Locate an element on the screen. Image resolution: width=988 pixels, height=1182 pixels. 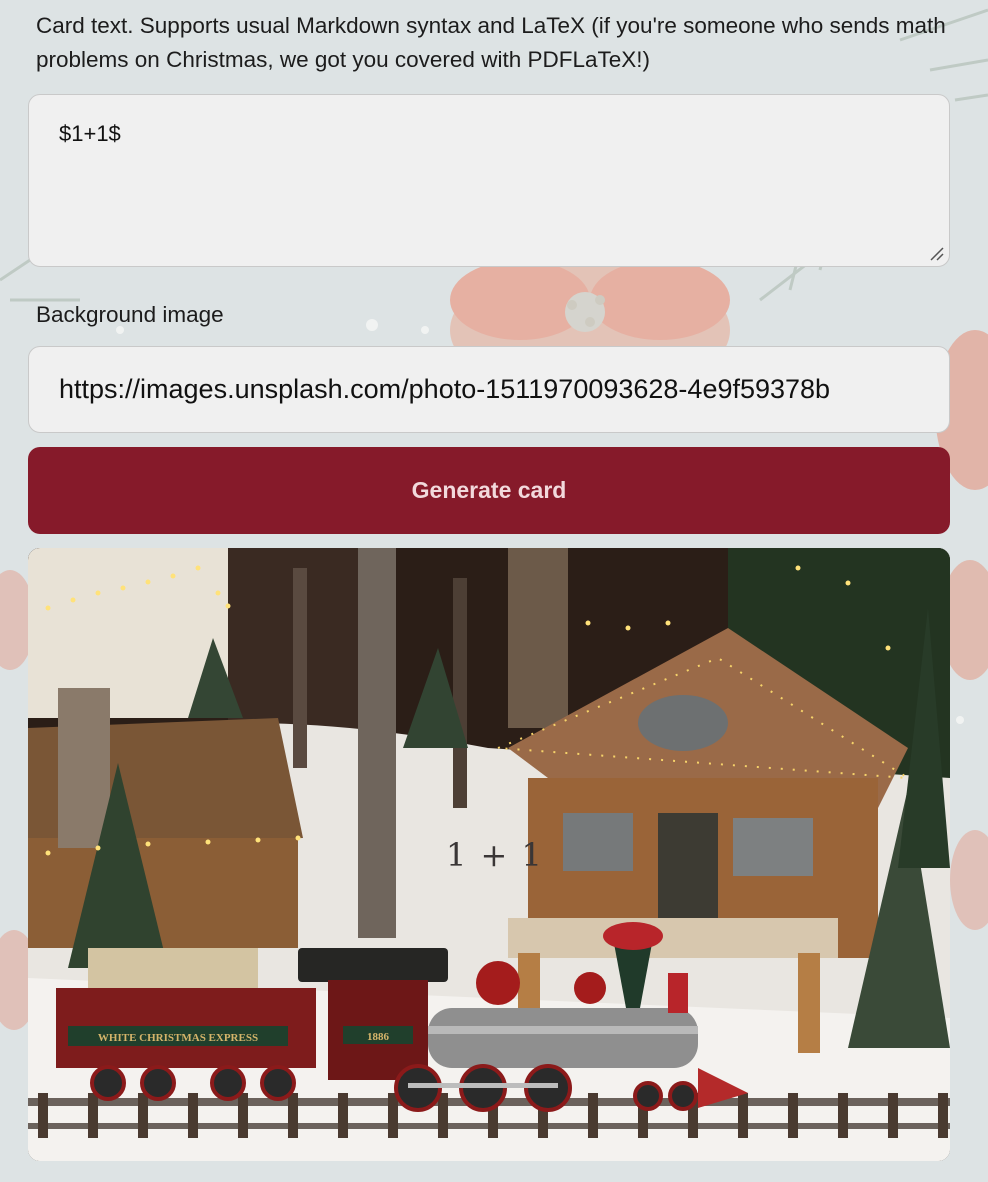
card-text-value: $1+1$ is located at coordinates (90, 133).